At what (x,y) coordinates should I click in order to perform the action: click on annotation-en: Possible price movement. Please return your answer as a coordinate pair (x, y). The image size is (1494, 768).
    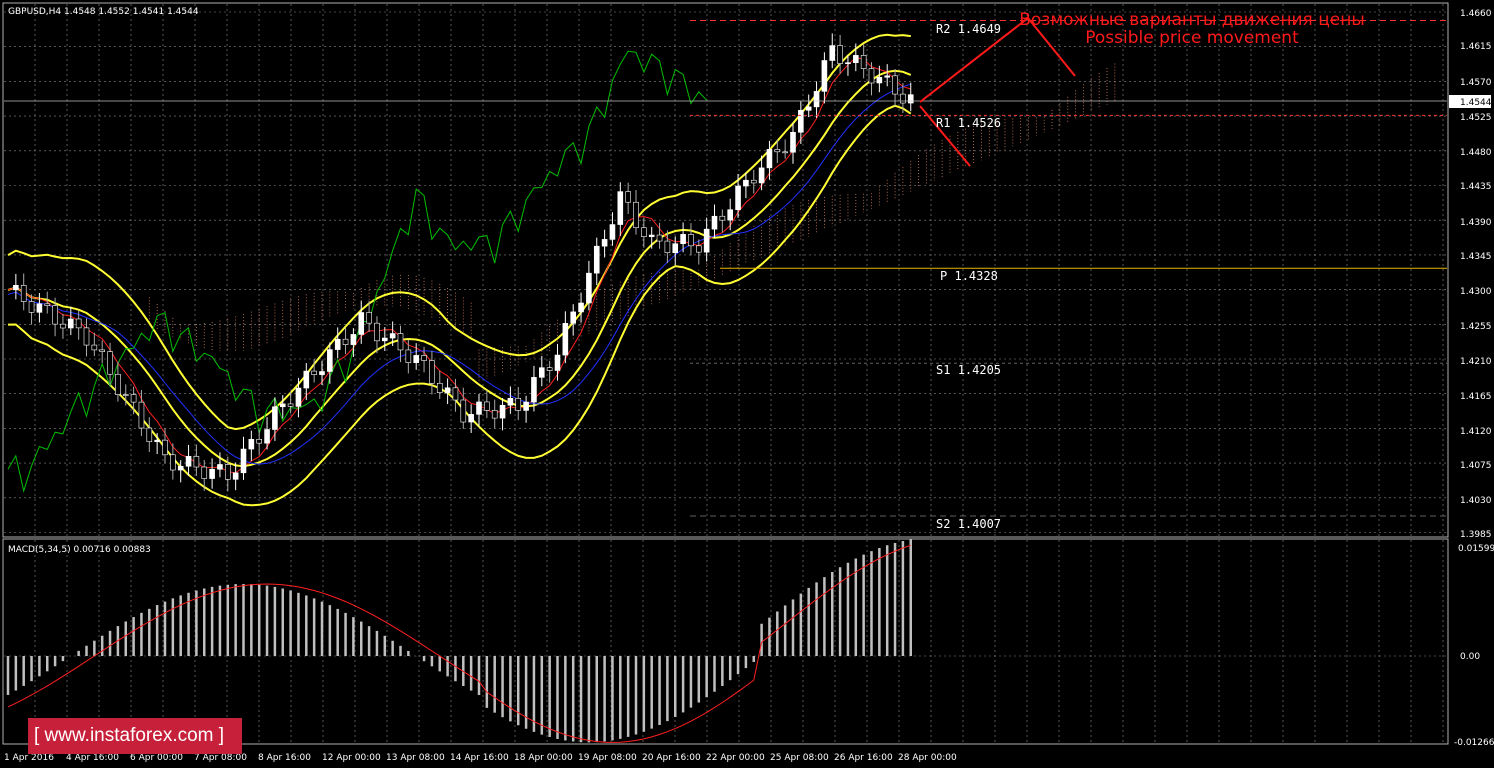
    Looking at the image, I should click on (1192, 38).